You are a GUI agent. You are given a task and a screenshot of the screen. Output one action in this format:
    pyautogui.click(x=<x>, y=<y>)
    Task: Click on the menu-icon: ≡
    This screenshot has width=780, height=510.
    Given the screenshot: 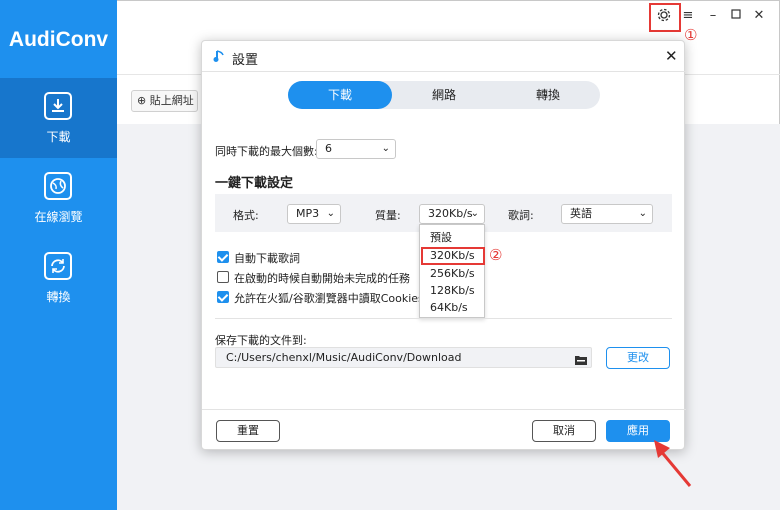 What is the action you would take?
    pyautogui.click(x=688, y=16)
    